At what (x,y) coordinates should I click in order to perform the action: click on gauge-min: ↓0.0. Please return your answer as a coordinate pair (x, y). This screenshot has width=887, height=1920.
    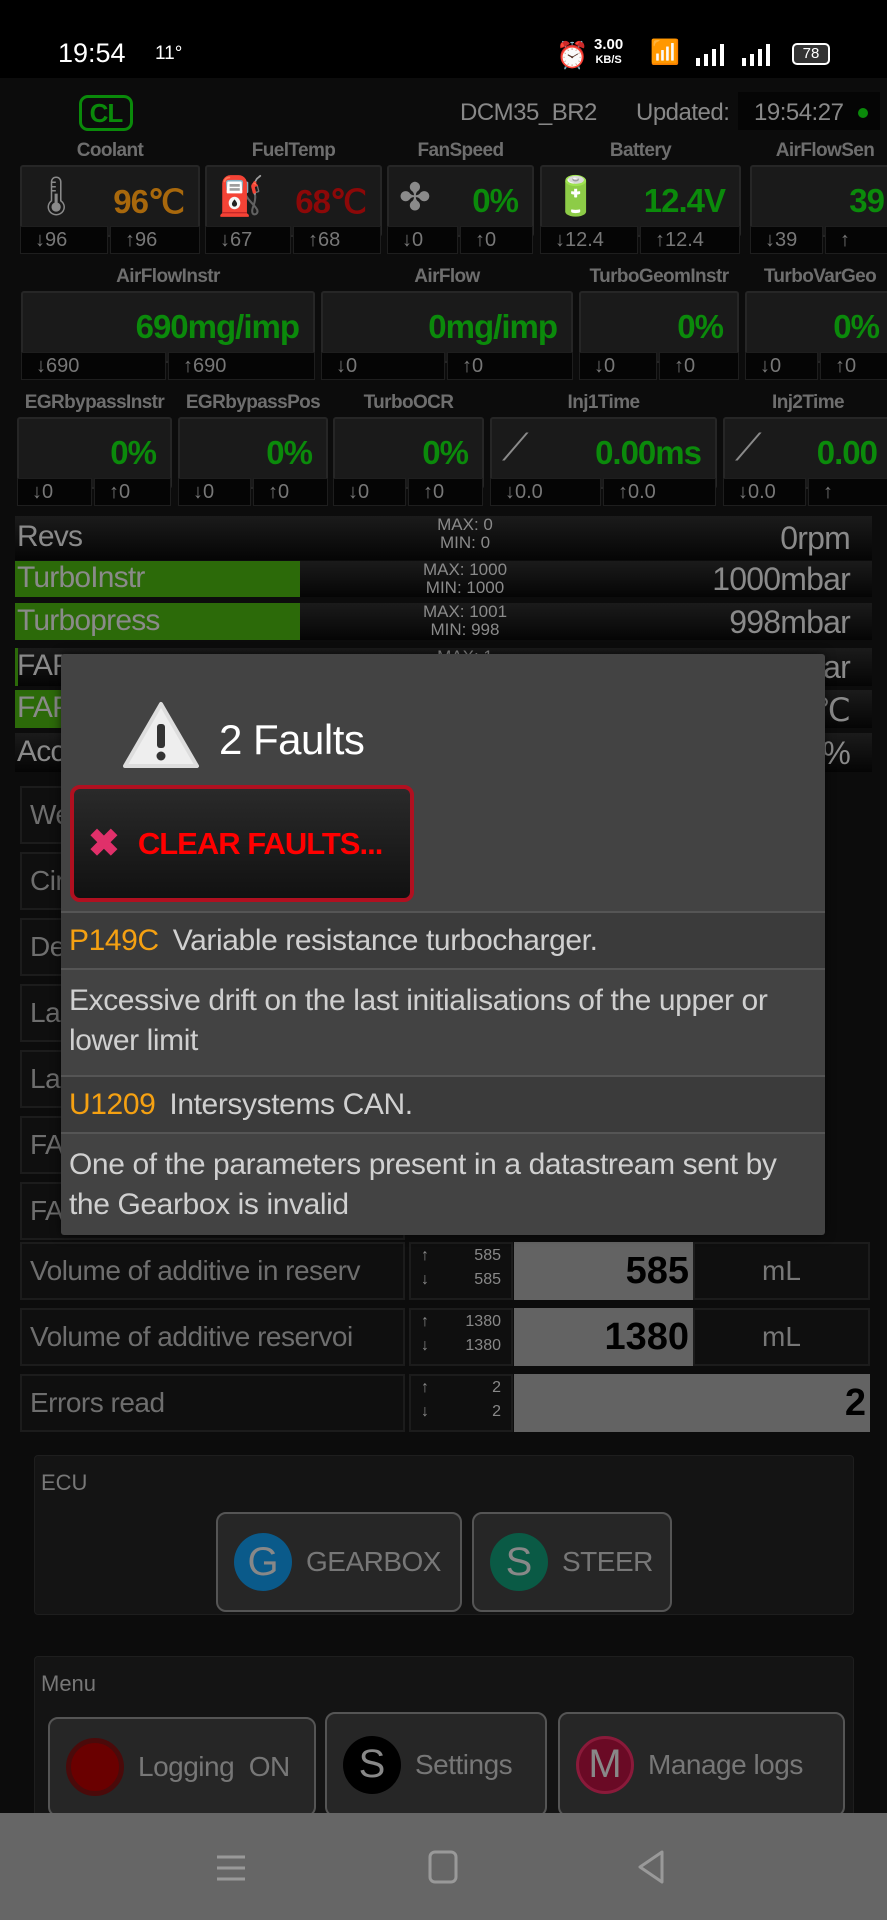
    Looking at the image, I should click on (764, 492).